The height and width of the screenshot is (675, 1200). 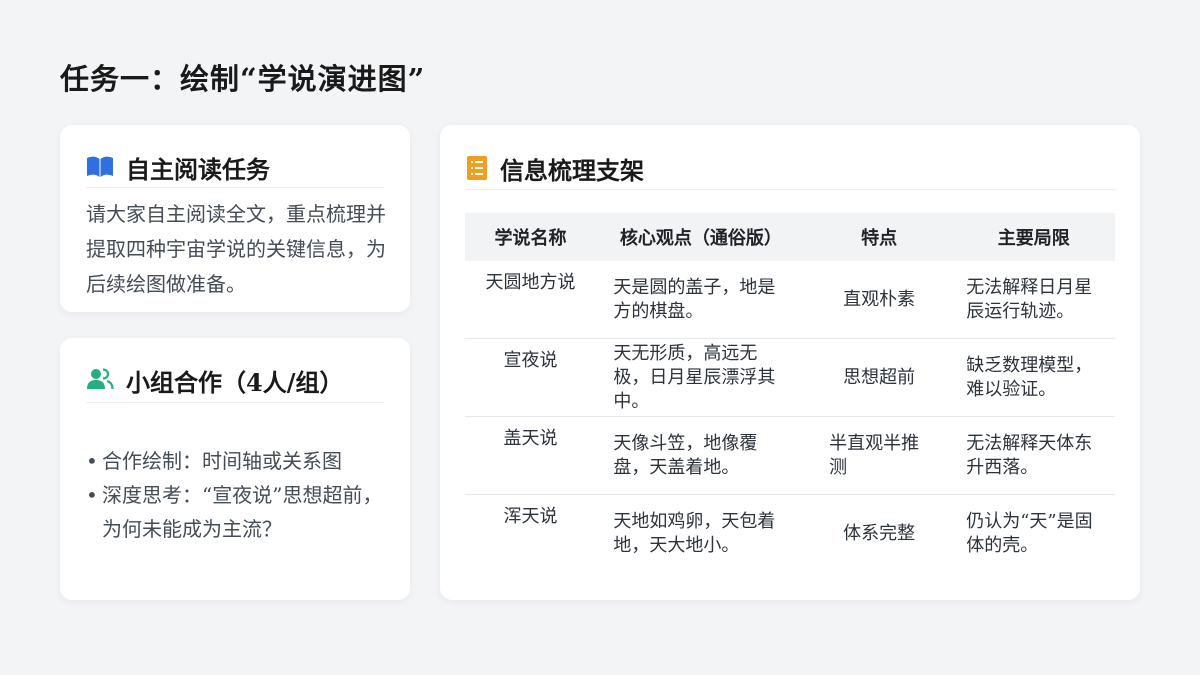 I want to click on group-card-title: 小组合作（4人/组）, so click(x=235, y=382).